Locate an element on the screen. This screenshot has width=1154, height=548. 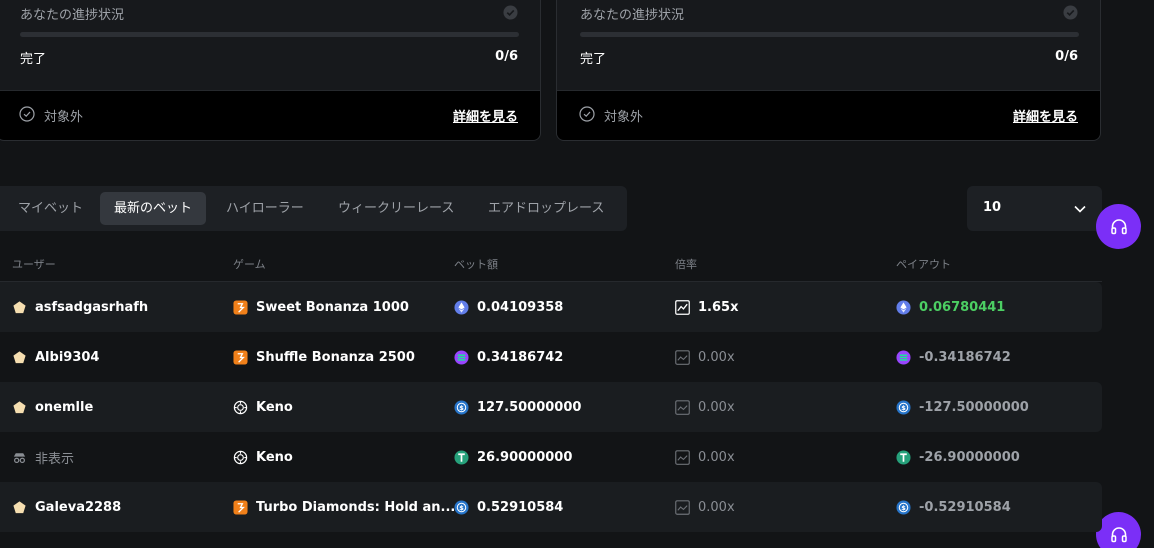
game-name: Sweet Bonanza 1000 is located at coordinates (332, 307).